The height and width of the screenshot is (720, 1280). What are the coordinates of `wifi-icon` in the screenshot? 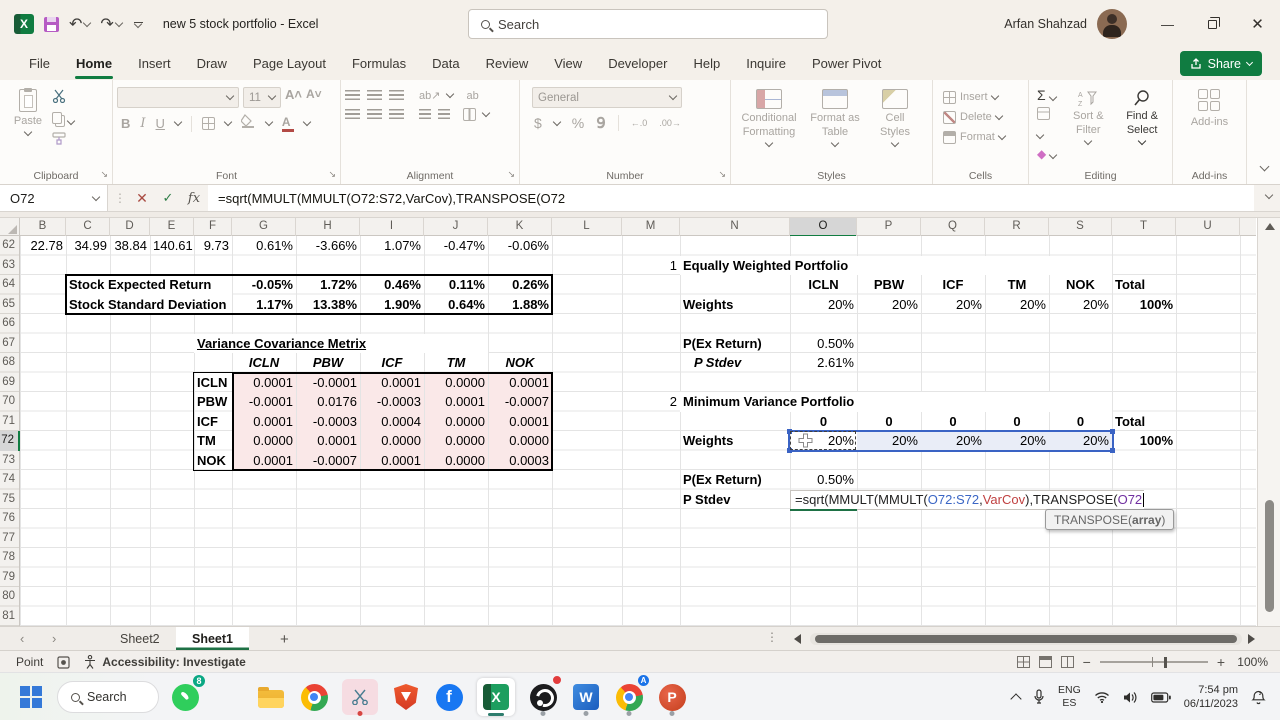 It's located at (1102, 697).